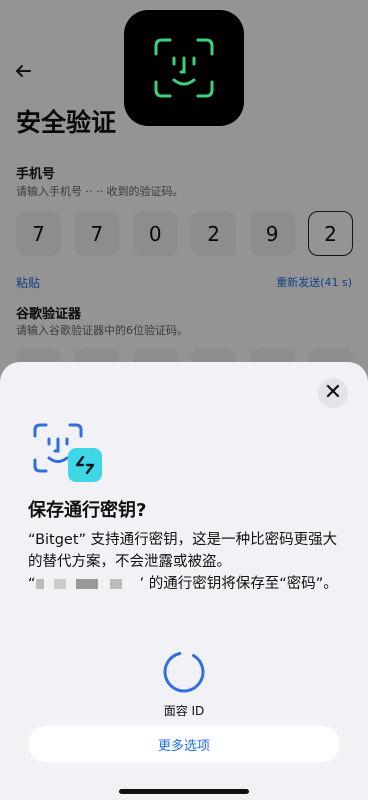  I want to click on sheet-title: 保存通行密钥?, so click(87, 510).